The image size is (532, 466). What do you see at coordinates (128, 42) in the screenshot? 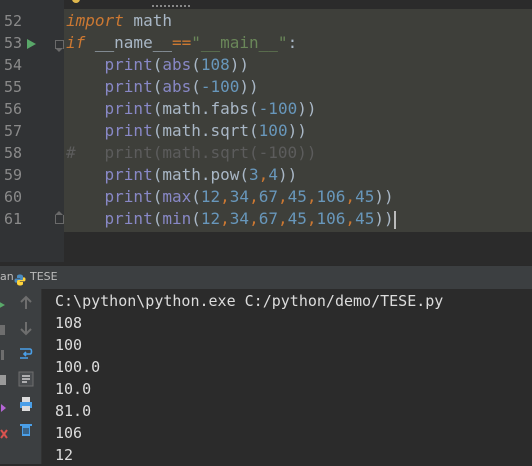
I see `code-token: __name__` at bounding box center [128, 42].